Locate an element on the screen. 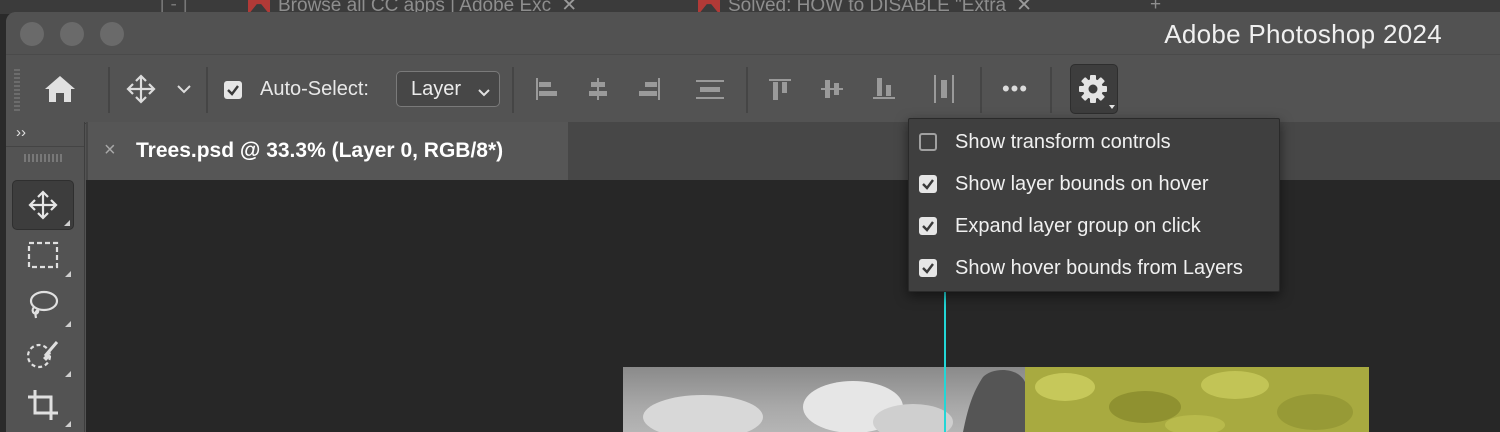  align-bottom-edges-icon is located at coordinates (884, 89).